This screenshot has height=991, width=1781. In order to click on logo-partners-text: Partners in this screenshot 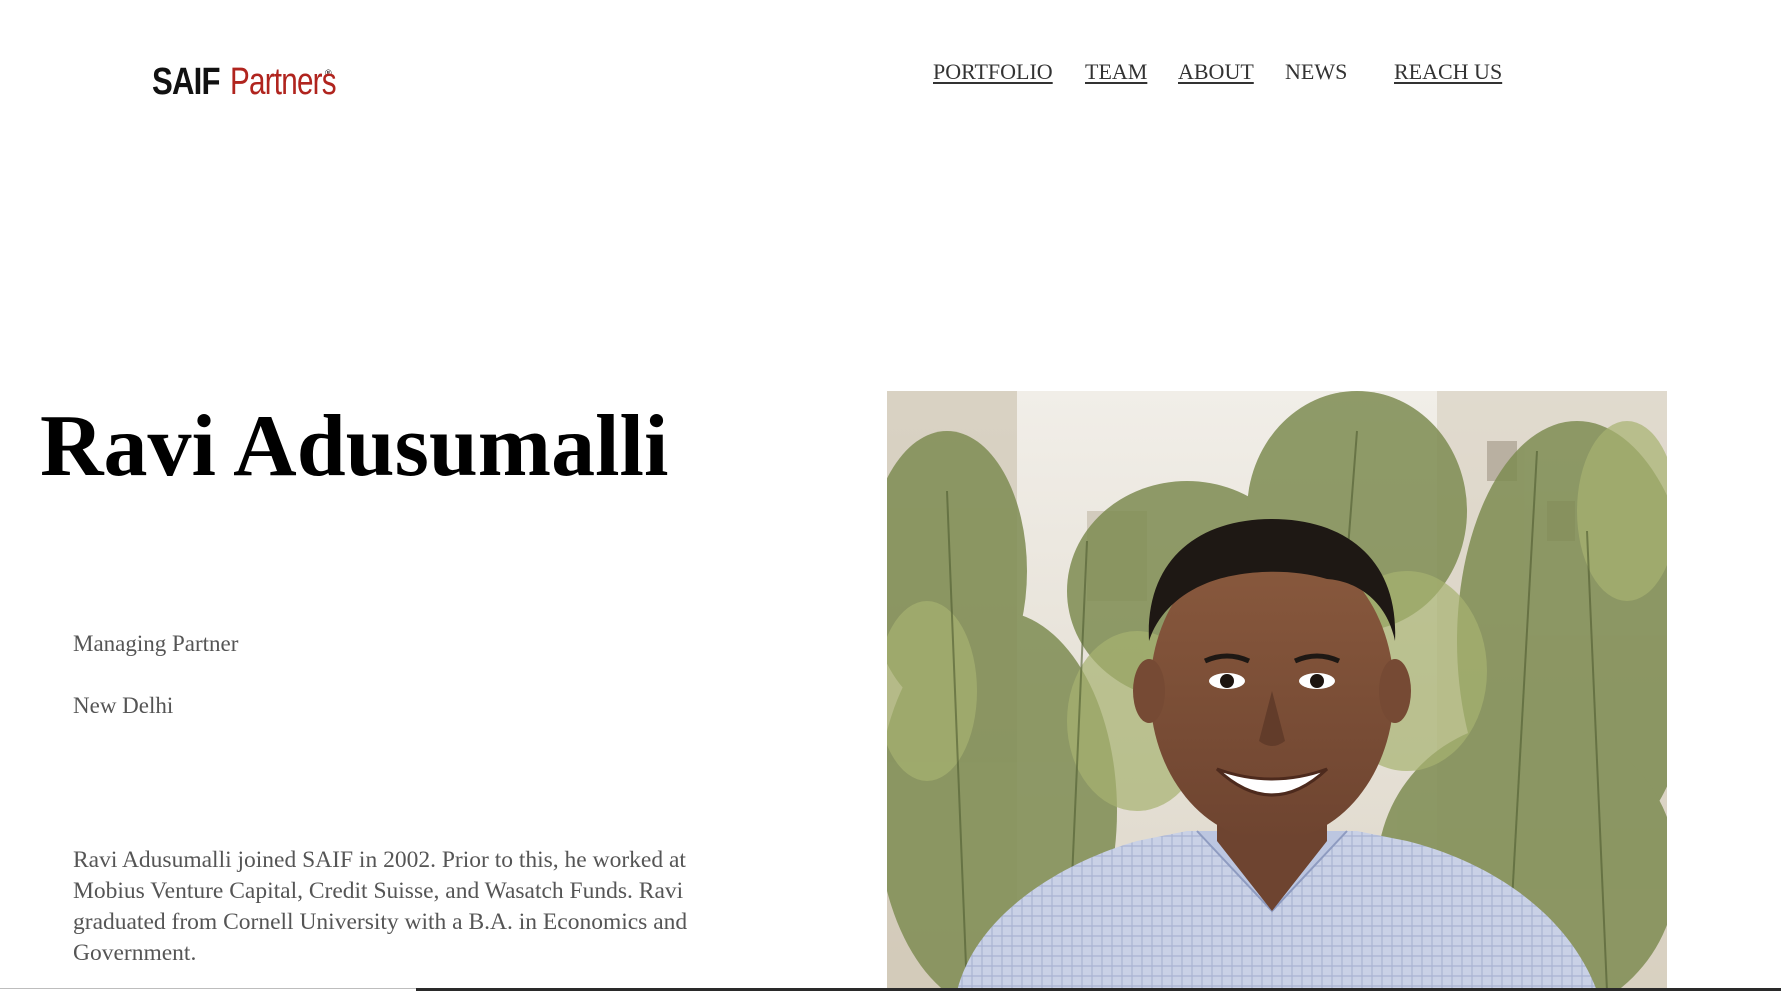, I will do `click(283, 82)`.